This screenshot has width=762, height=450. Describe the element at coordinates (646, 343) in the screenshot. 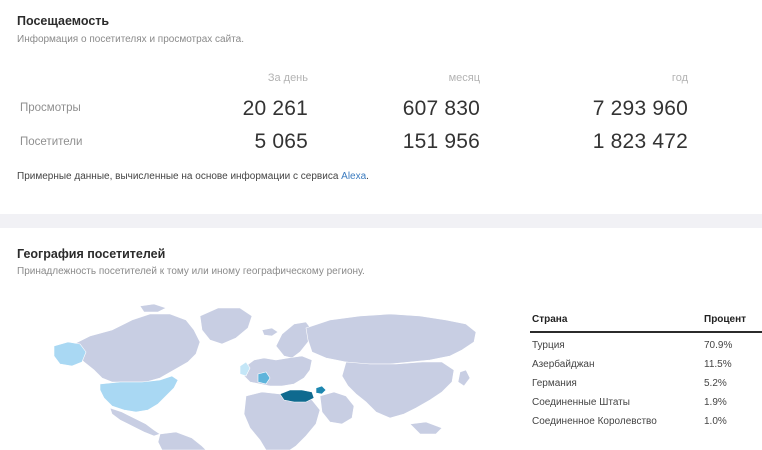

I see `table-row: Турция 70.9%` at that location.